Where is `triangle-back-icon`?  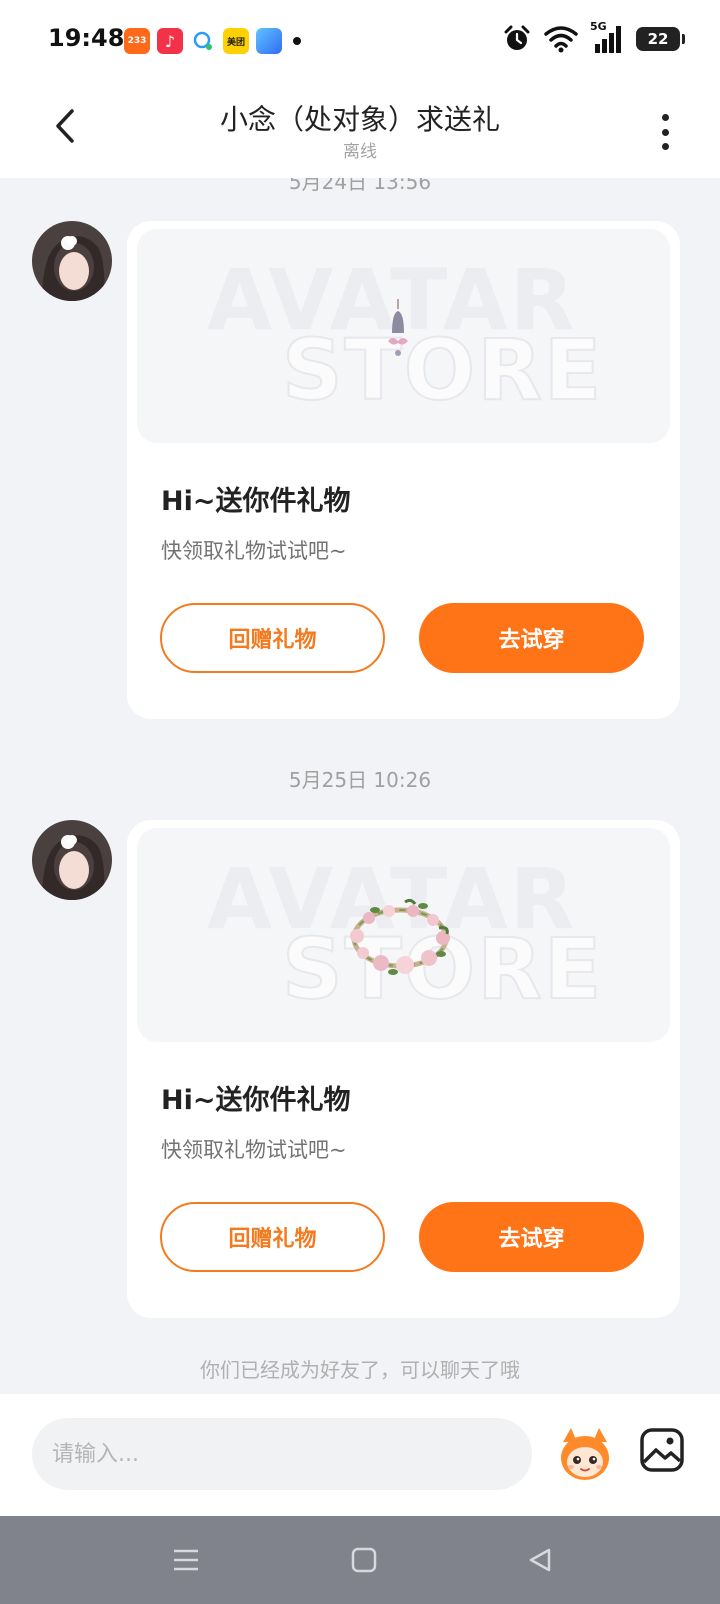 triangle-back-icon is located at coordinates (540, 1560).